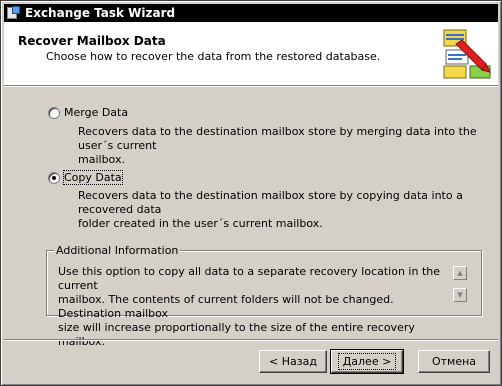 The image size is (502, 386). Describe the element at coordinates (460, 295) in the screenshot. I see `scroll-down-icon: ▼` at that location.